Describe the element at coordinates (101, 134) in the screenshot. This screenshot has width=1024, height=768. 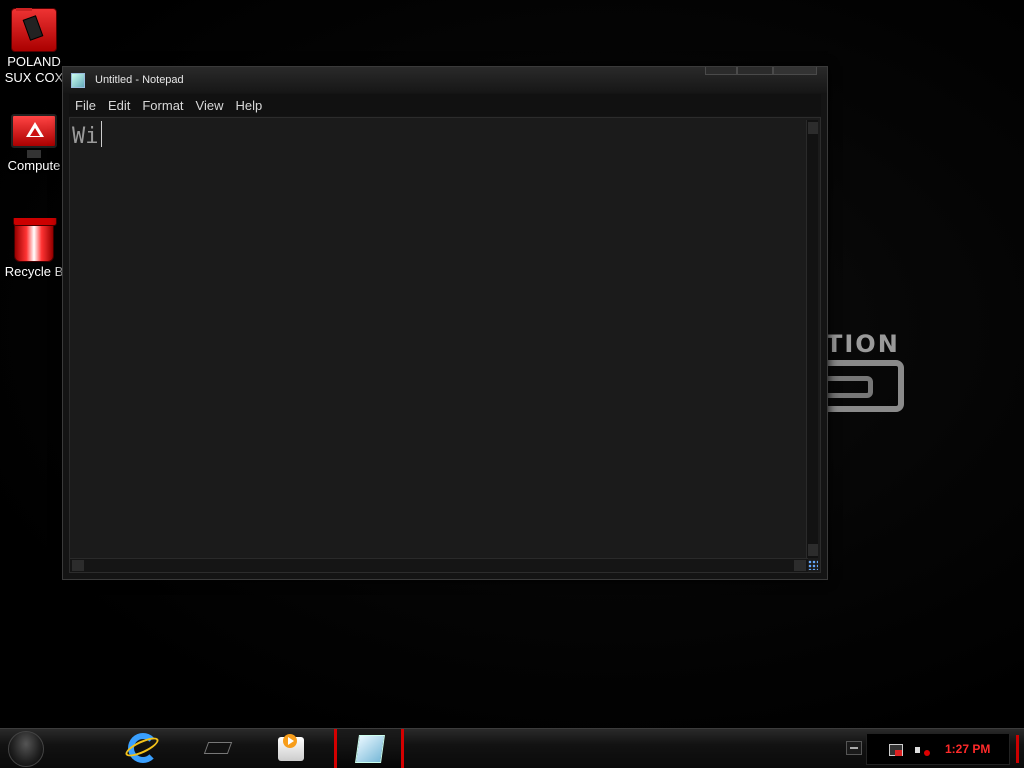
I see `text-caret` at that location.